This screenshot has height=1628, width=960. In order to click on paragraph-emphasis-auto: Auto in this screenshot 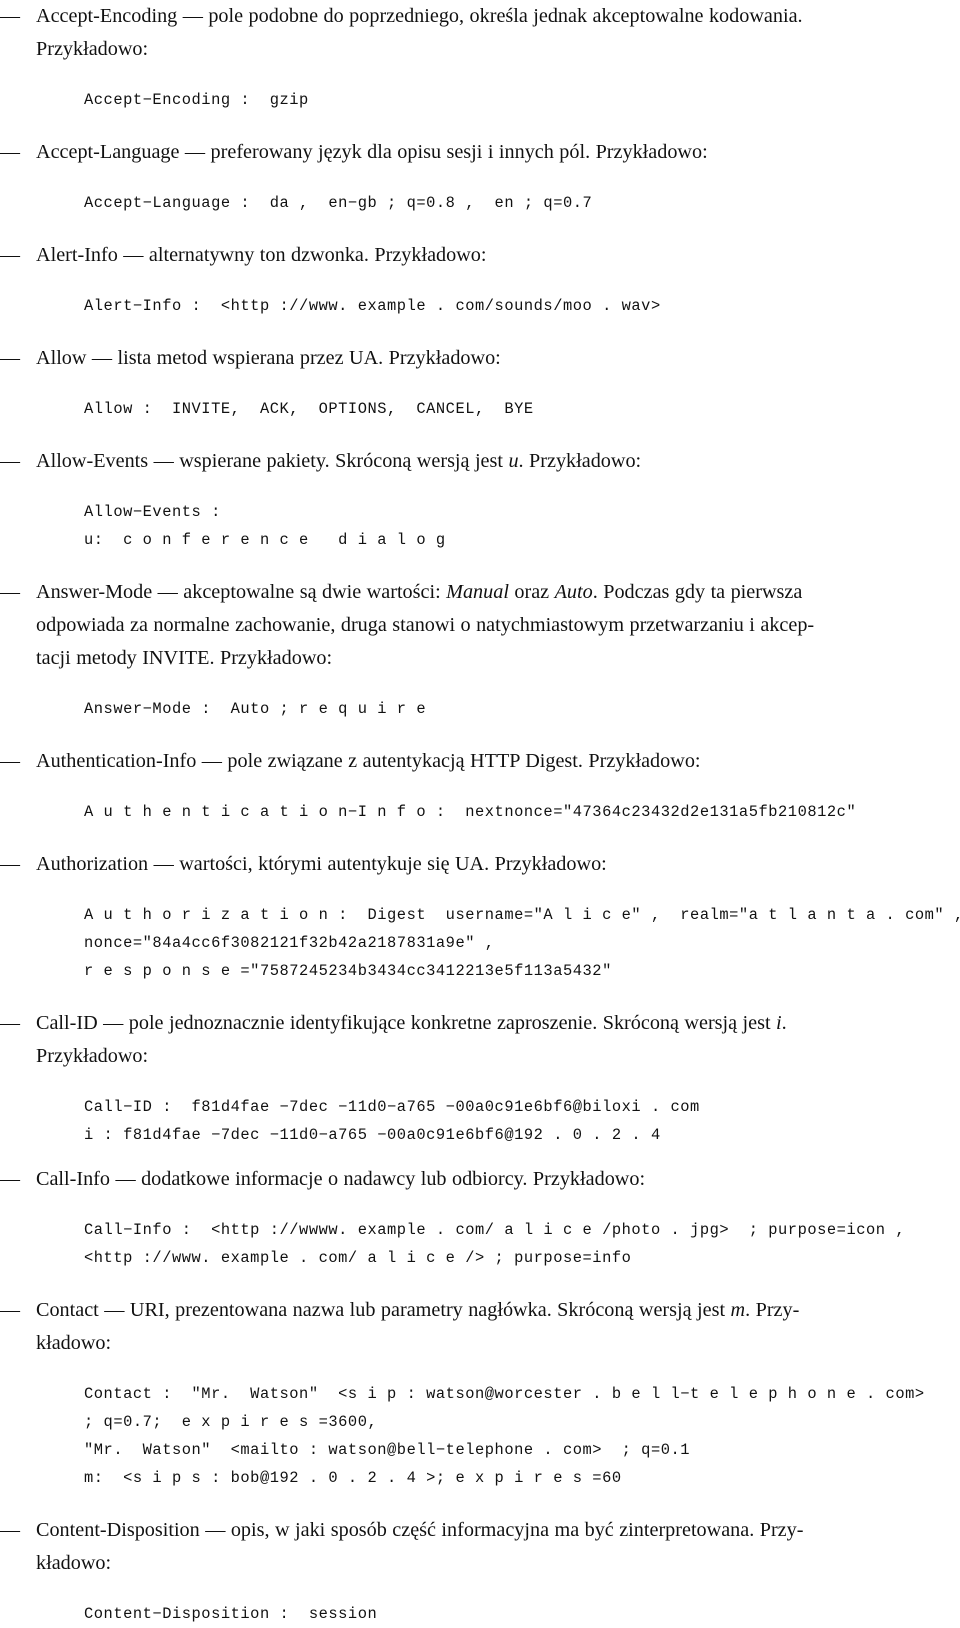, I will do `click(573, 592)`.